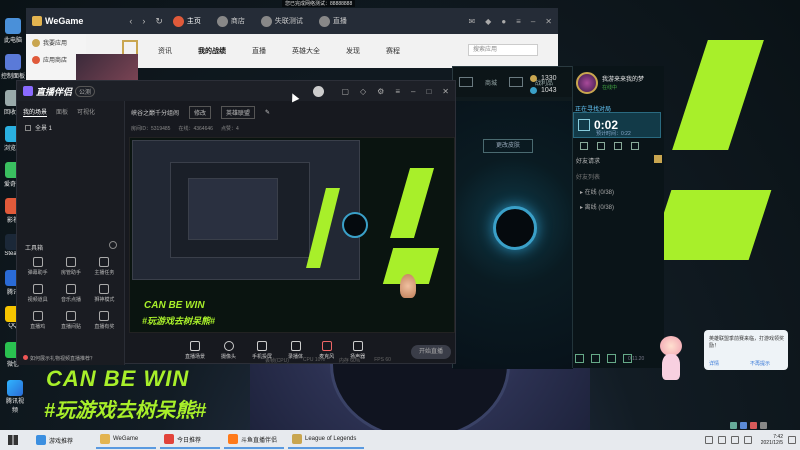 This screenshot has height=450, width=800. Describe the element at coordinates (104, 266) in the screenshot. I see `tool-host-task: 主播任务` at that location.